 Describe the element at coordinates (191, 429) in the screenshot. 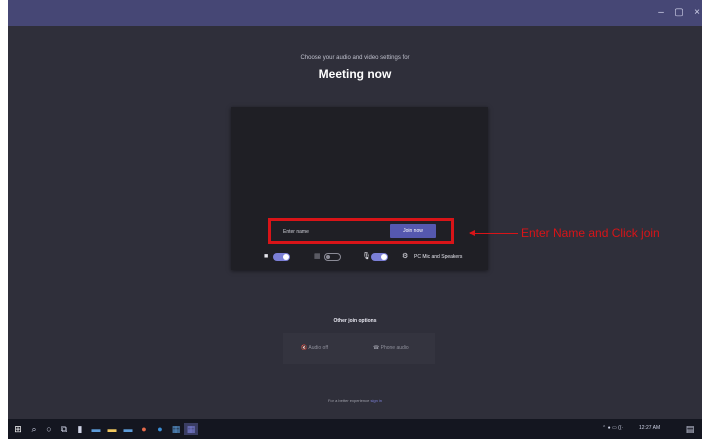

I see `teams-icon: ▦` at that location.